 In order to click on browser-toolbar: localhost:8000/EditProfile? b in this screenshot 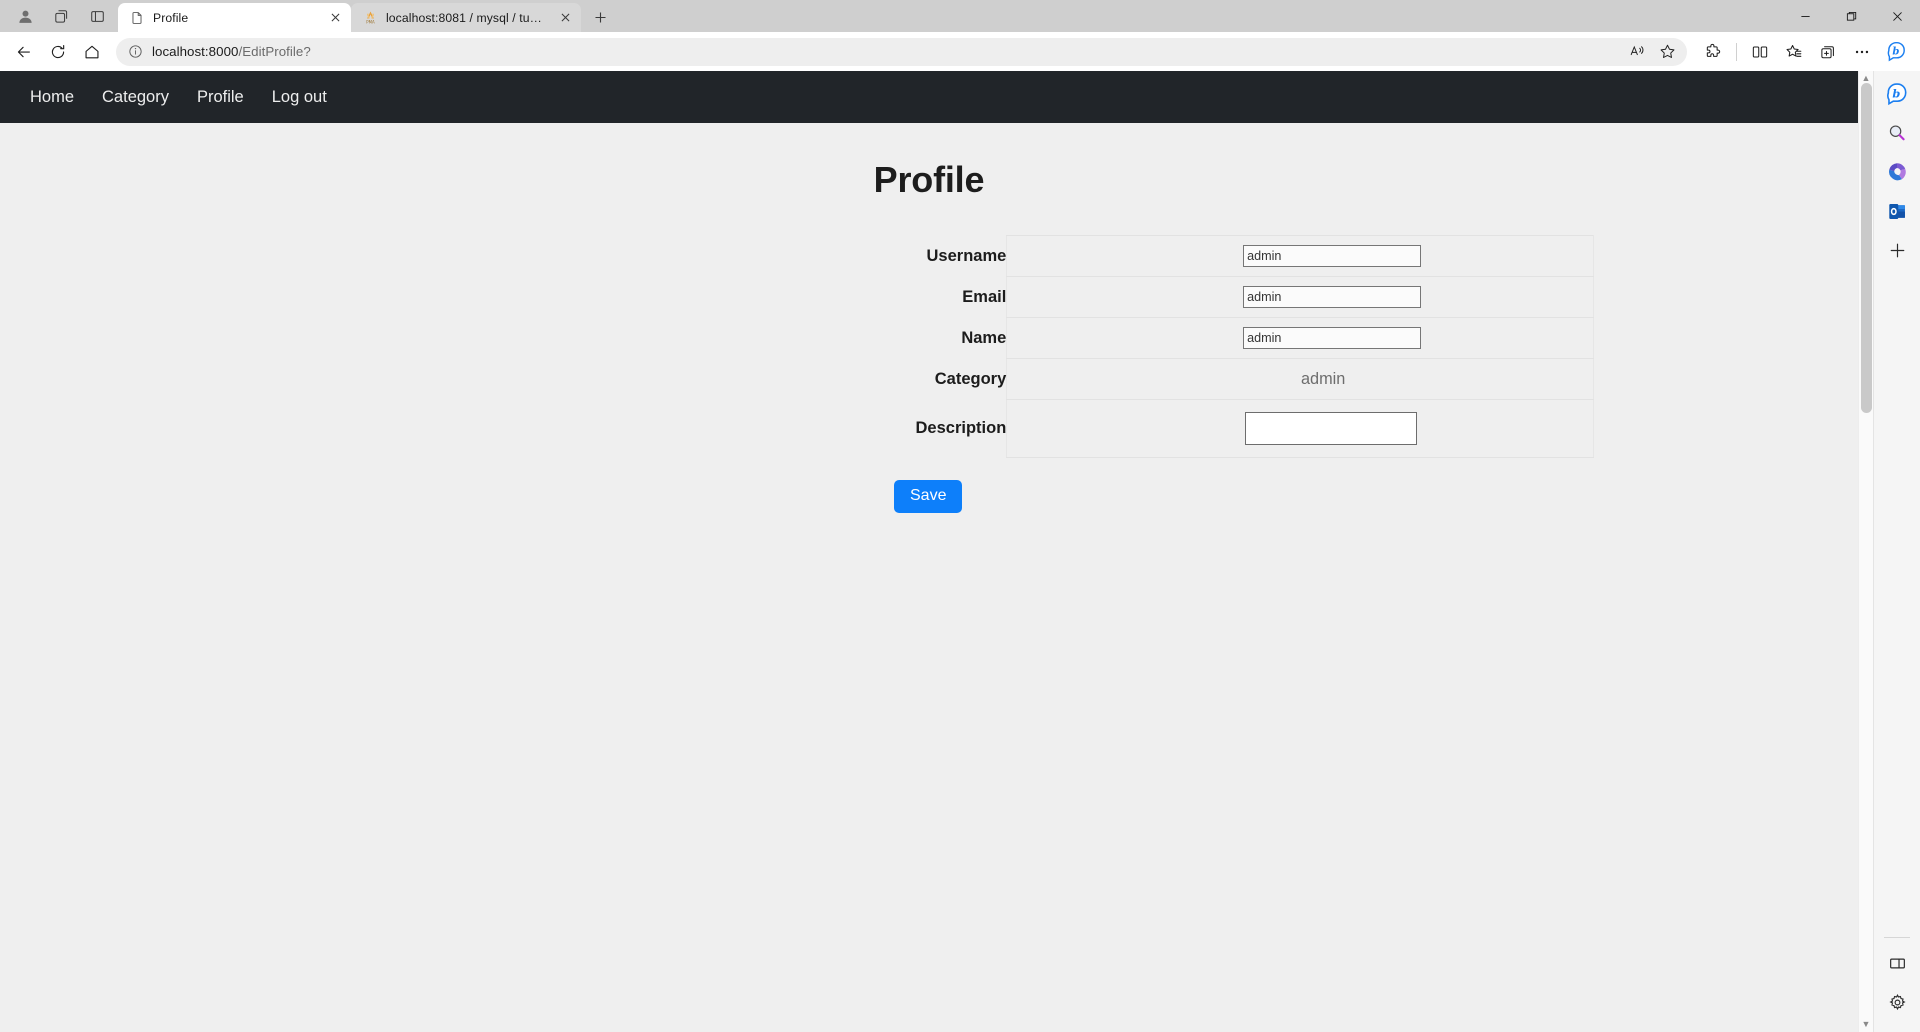, I will do `click(960, 51)`.